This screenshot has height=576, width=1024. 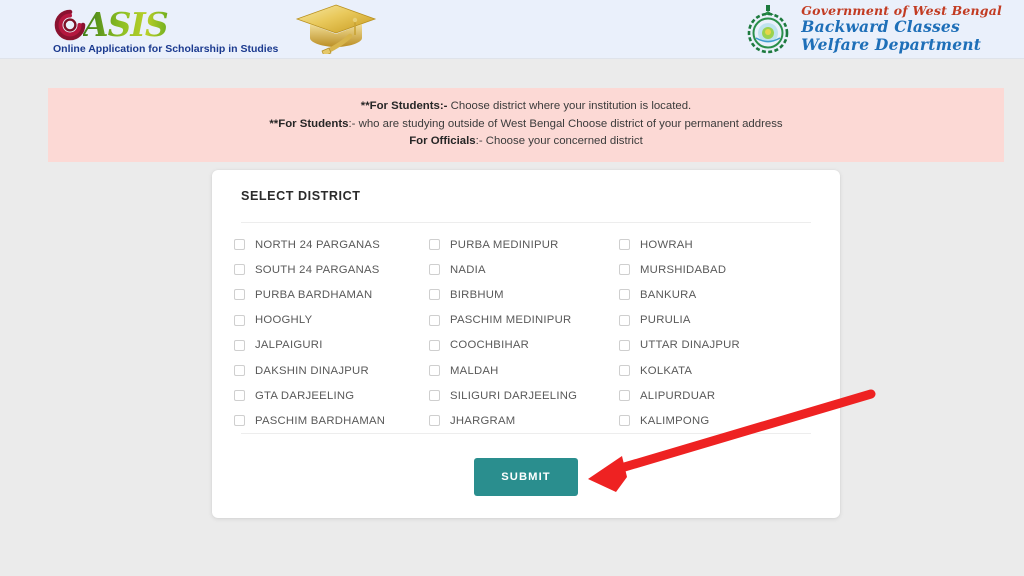 What do you see at coordinates (524, 370) in the screenshot?
I see `district-checkbox-item: MALDAH` at bounding box center [524, 370].